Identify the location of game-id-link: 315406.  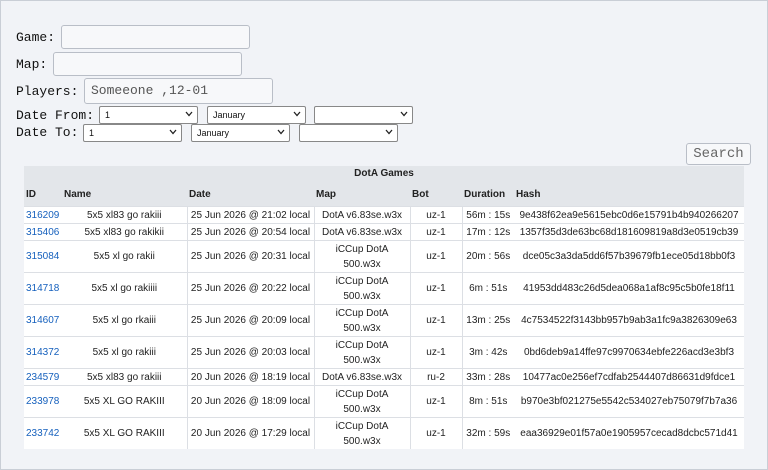
(42, 232).